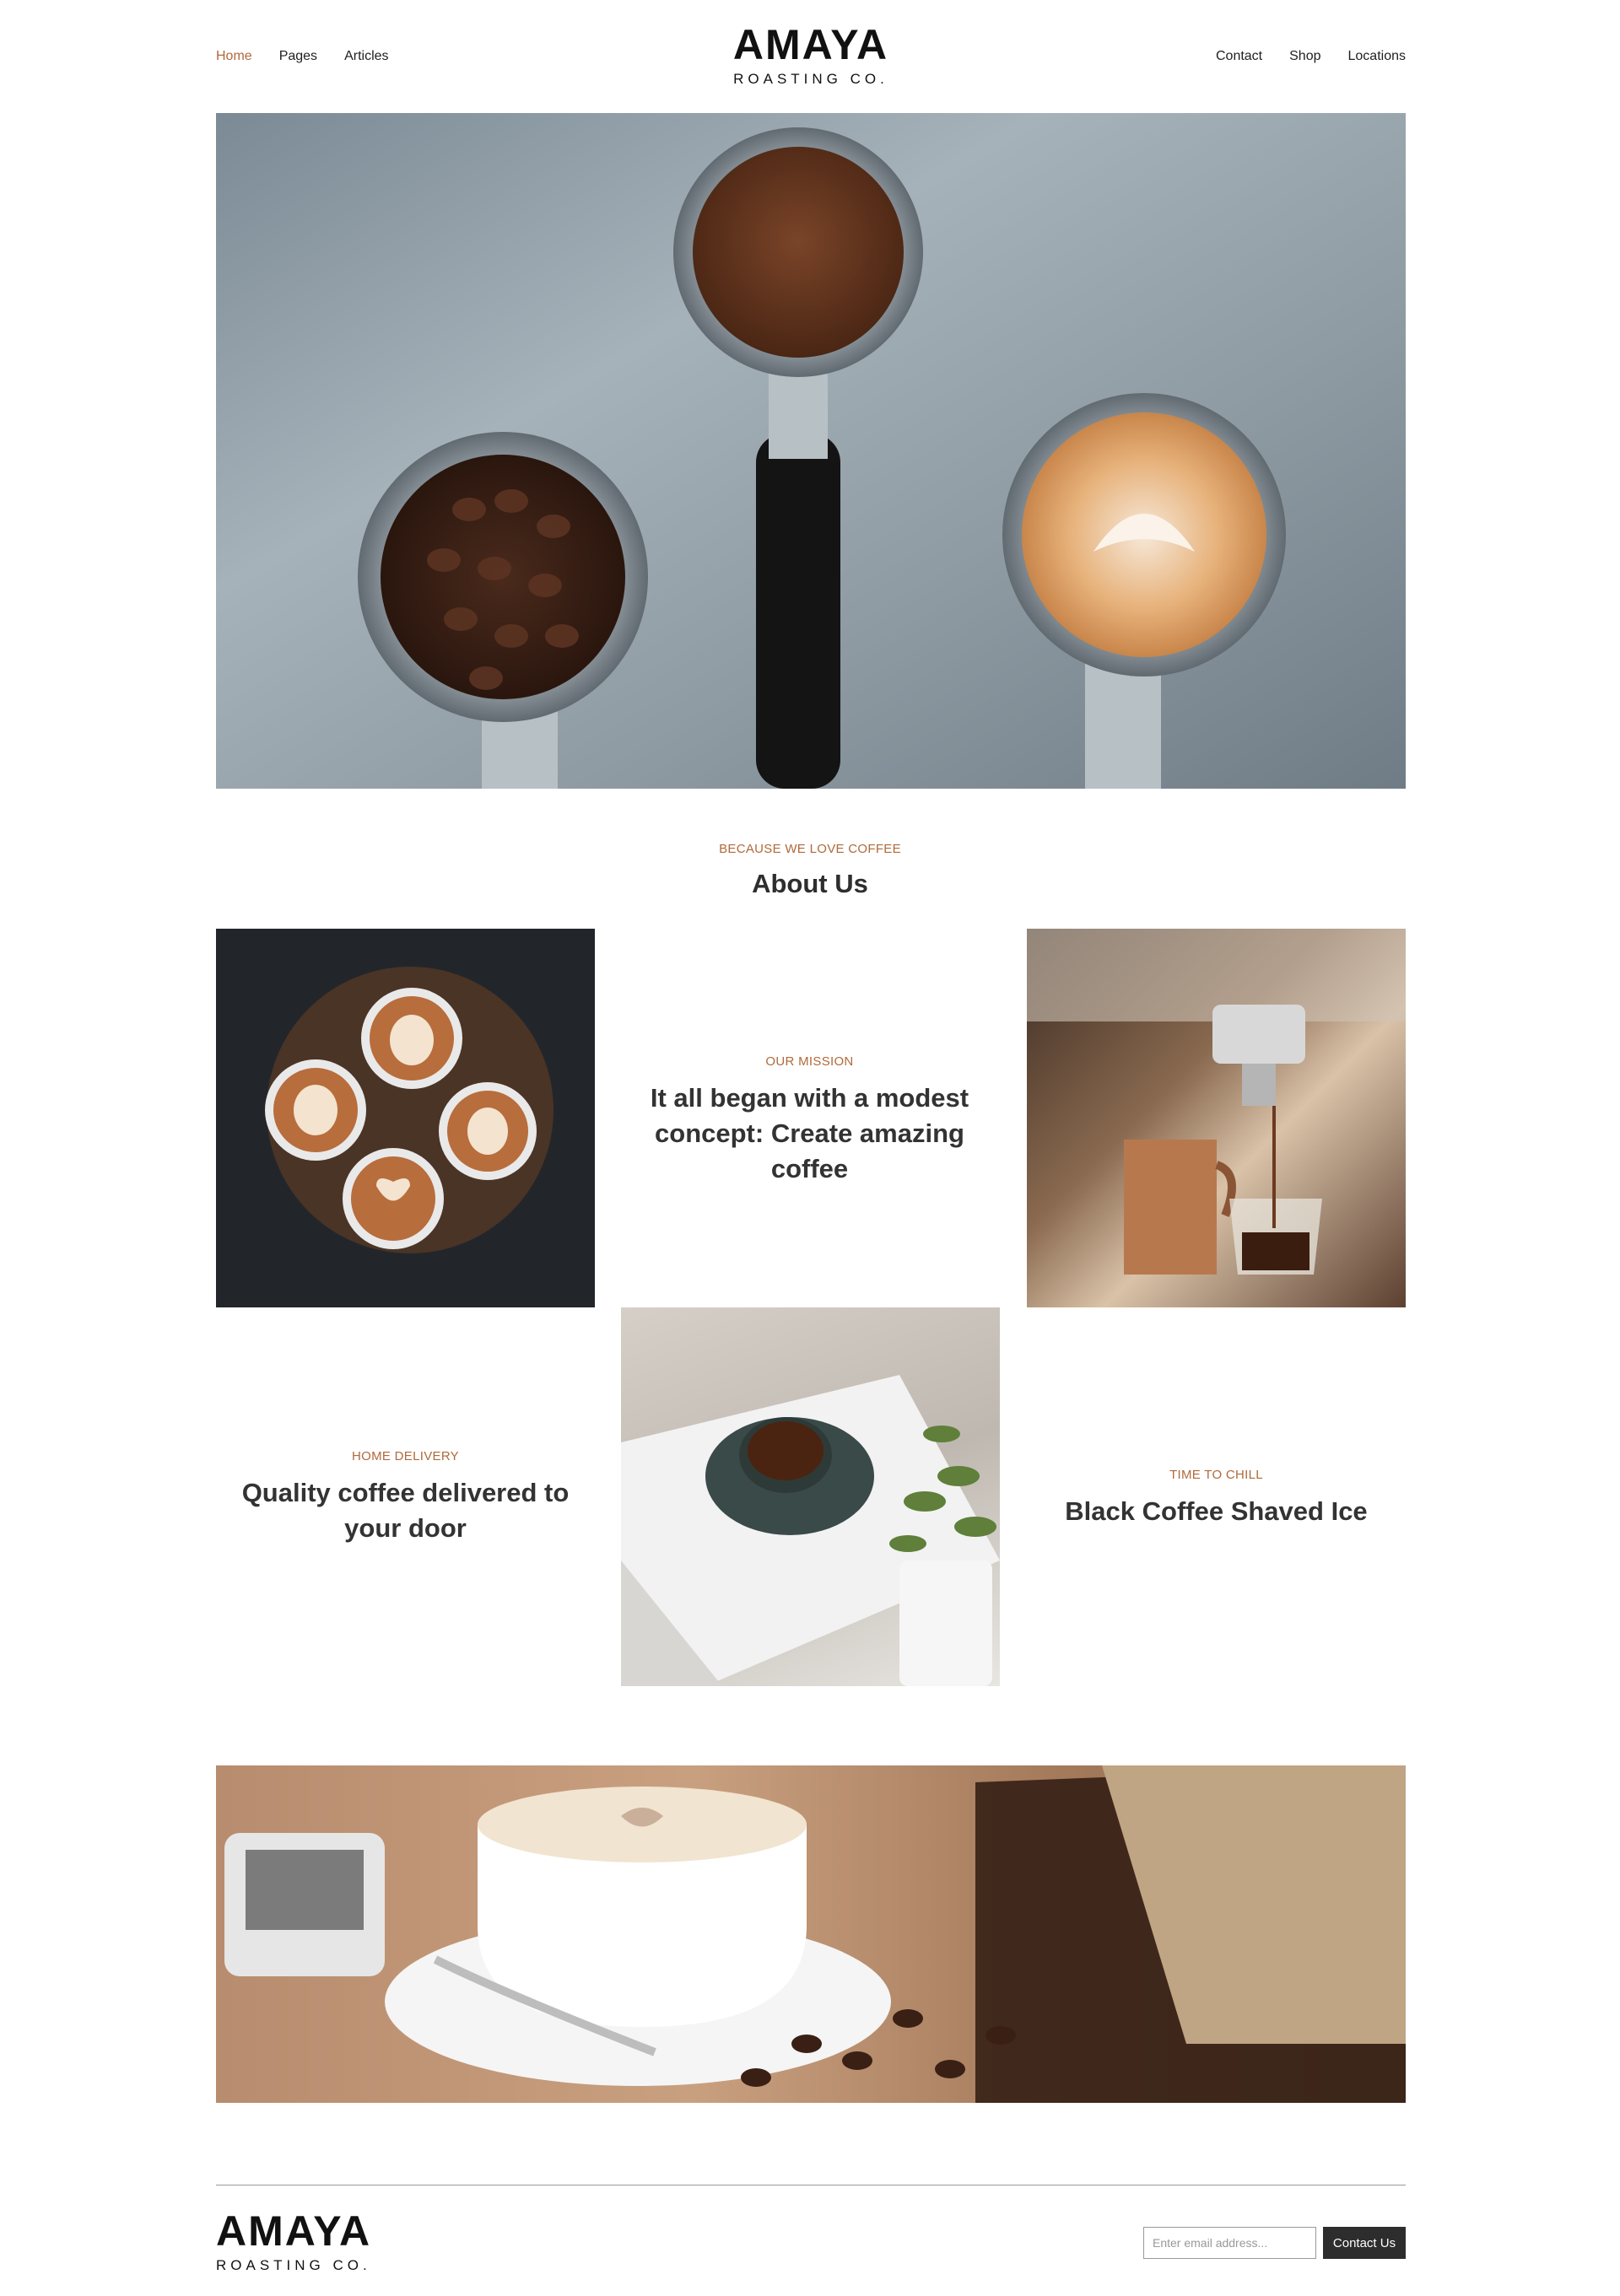 The height and width of the screenshot is (2296, 1620). I want to click on logo-tagline: ROASTING CO., so click(810, 79).